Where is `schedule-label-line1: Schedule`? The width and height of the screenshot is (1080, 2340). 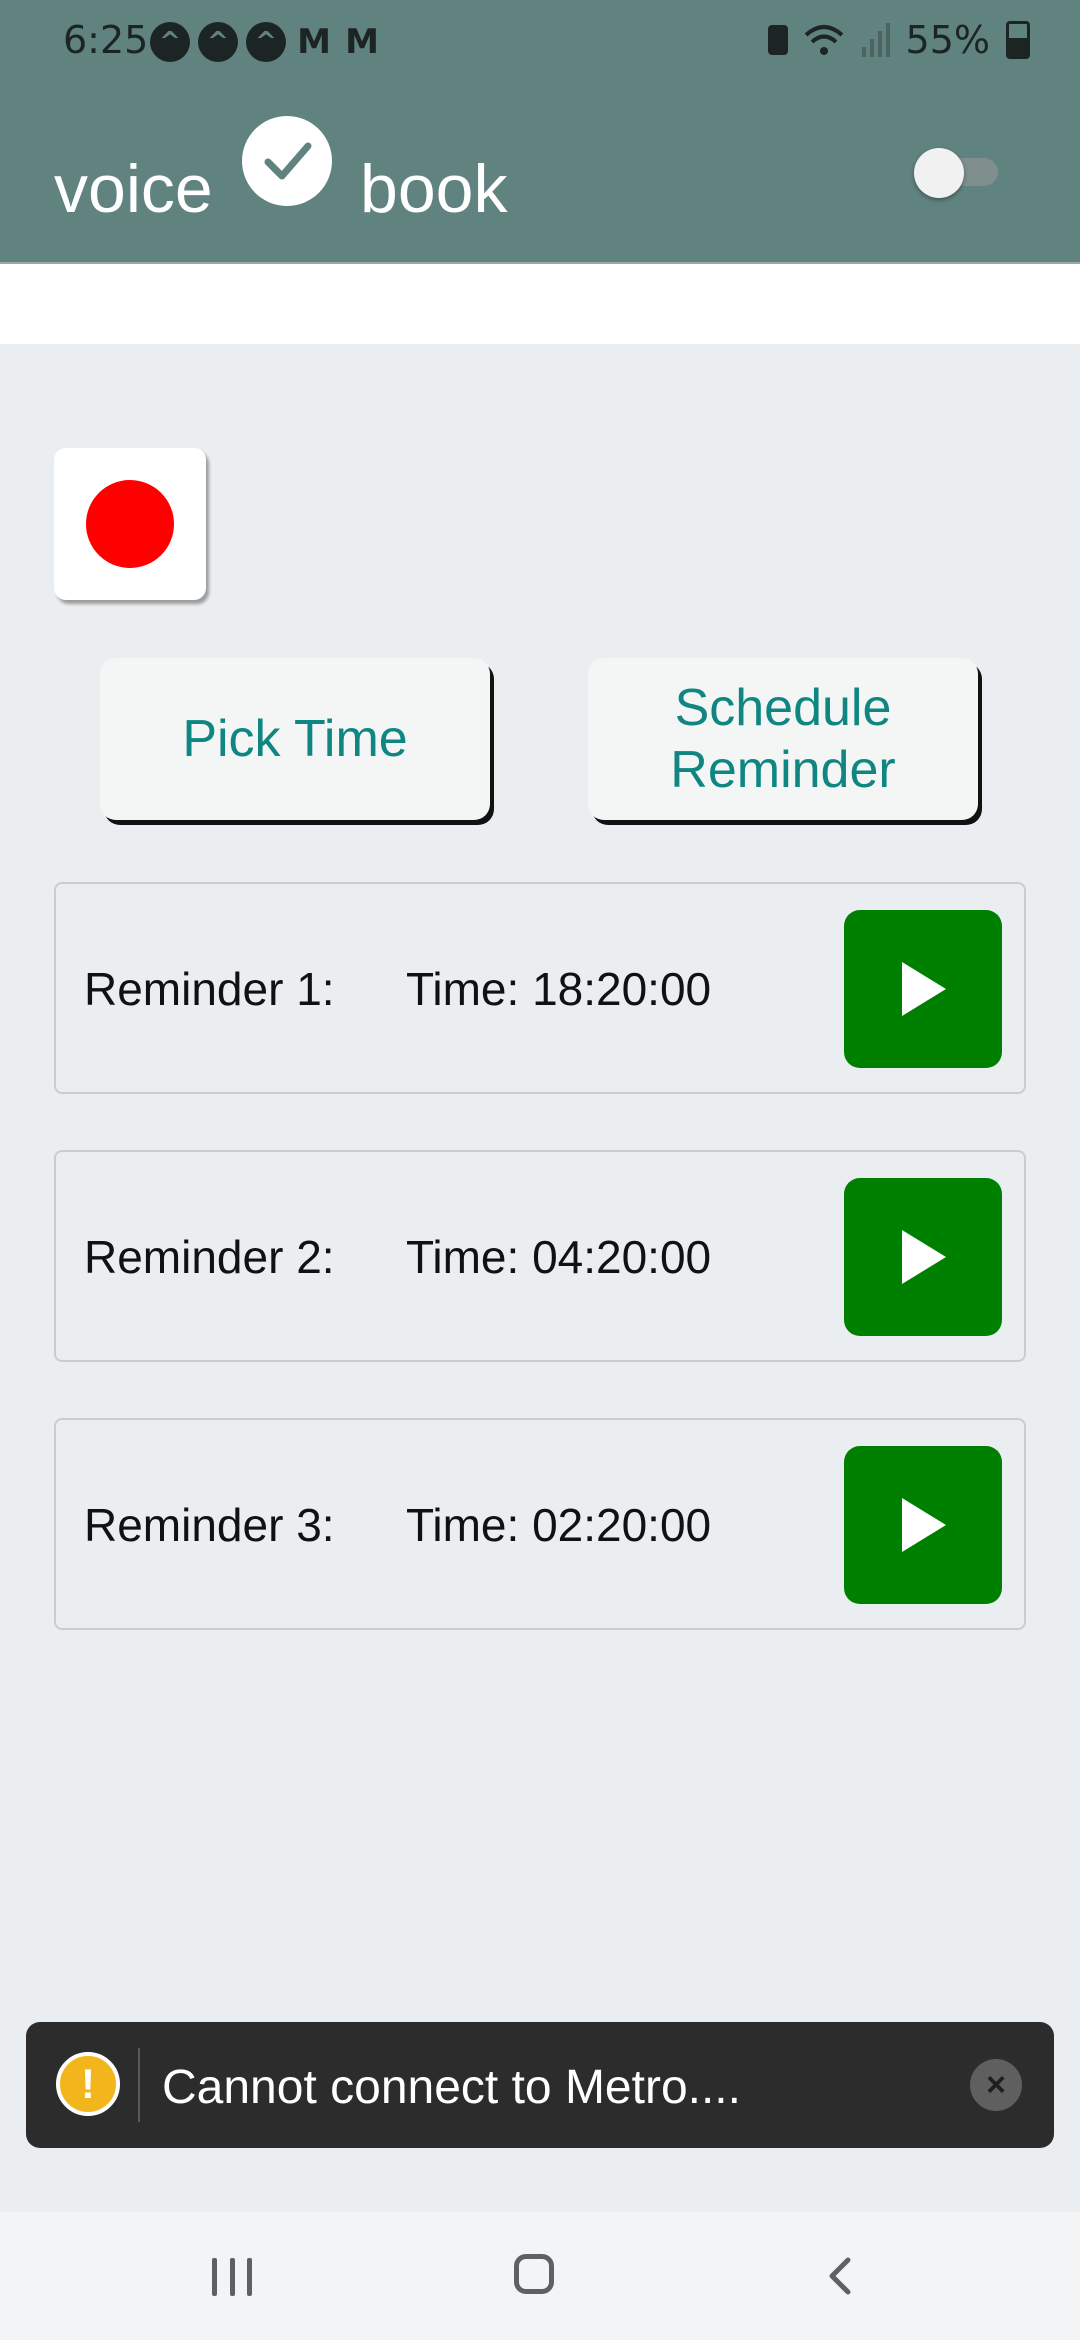 schedule-label-line1: Schedule is located at coordinates (783, 708).